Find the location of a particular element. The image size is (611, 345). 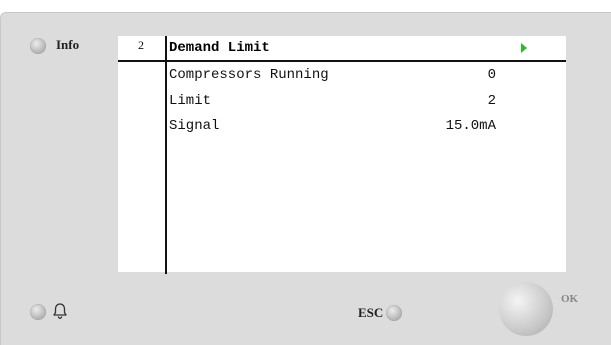

row-value-compressors-running: 0 is located at coordinates (491, 75).